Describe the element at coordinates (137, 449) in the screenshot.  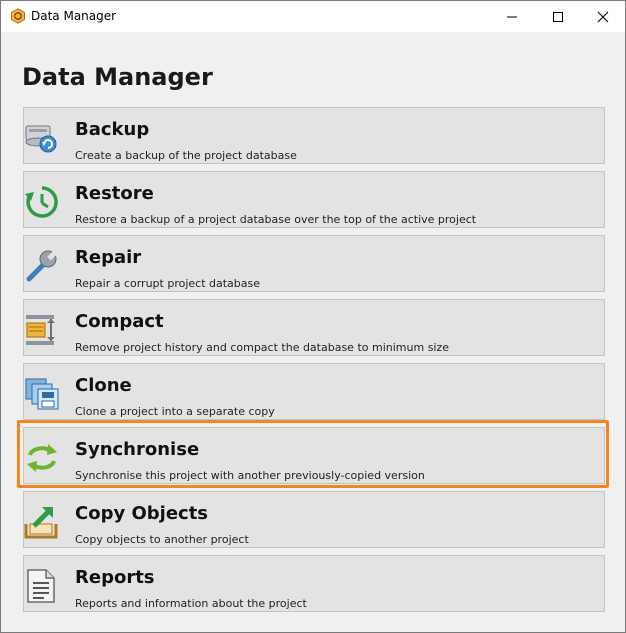
I see `synchronise-label: Synchronise` at that location.